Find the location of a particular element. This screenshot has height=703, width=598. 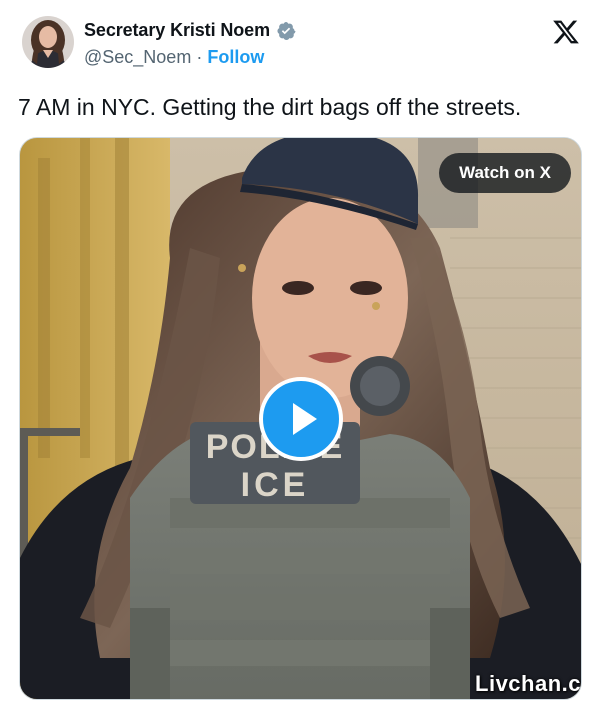

x-logo-icon is located at coordinates (566, 32).